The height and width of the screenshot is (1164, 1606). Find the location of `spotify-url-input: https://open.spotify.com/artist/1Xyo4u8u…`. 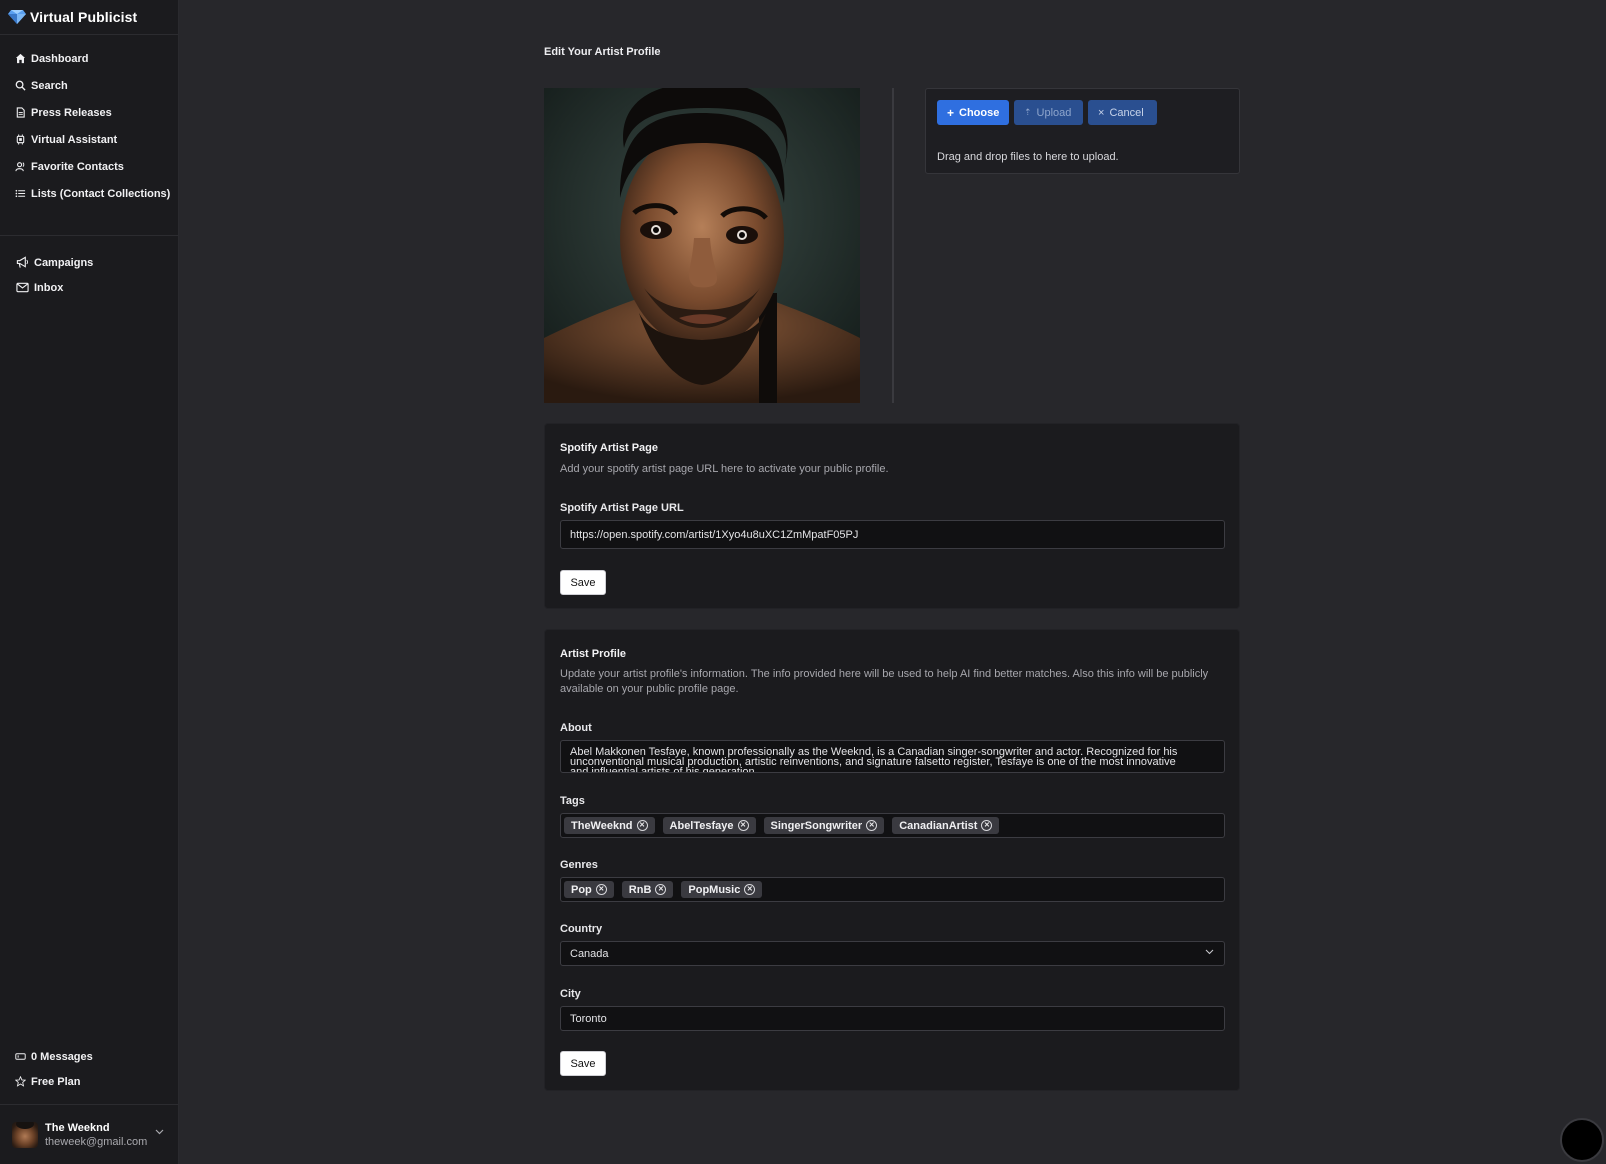

spotify-url-input: https://open.spotify.com/artist/1Xyo4u8u… is located at coordinates (892, 534).